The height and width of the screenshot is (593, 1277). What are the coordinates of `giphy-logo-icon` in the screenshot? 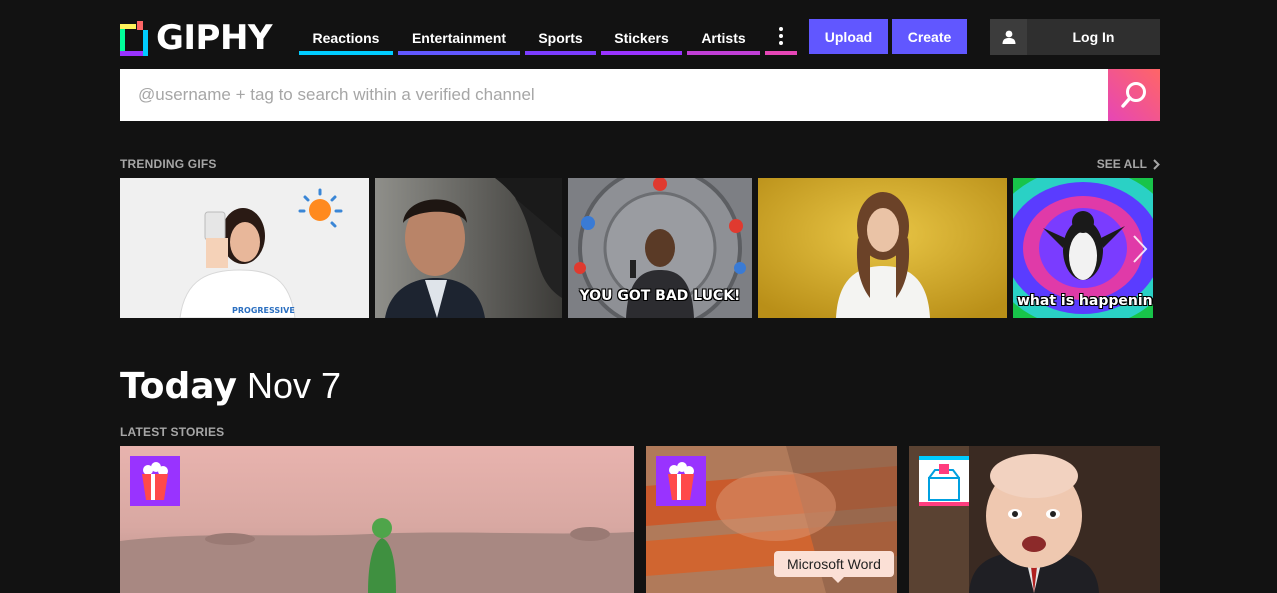 It's located at (134, 38).